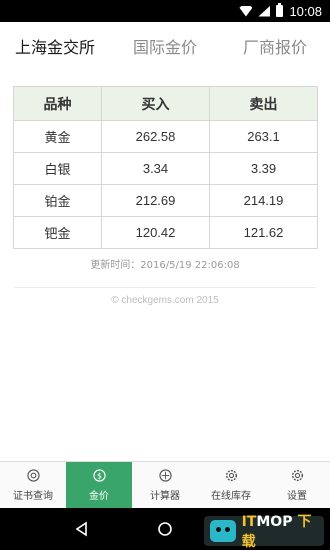 The height and width of the screenshot is (550, 330). What do you see at coordinates (99, 485) in the screenshot?
I see `nav-gold-price: $ 金价` at bounding box center [99, 485].